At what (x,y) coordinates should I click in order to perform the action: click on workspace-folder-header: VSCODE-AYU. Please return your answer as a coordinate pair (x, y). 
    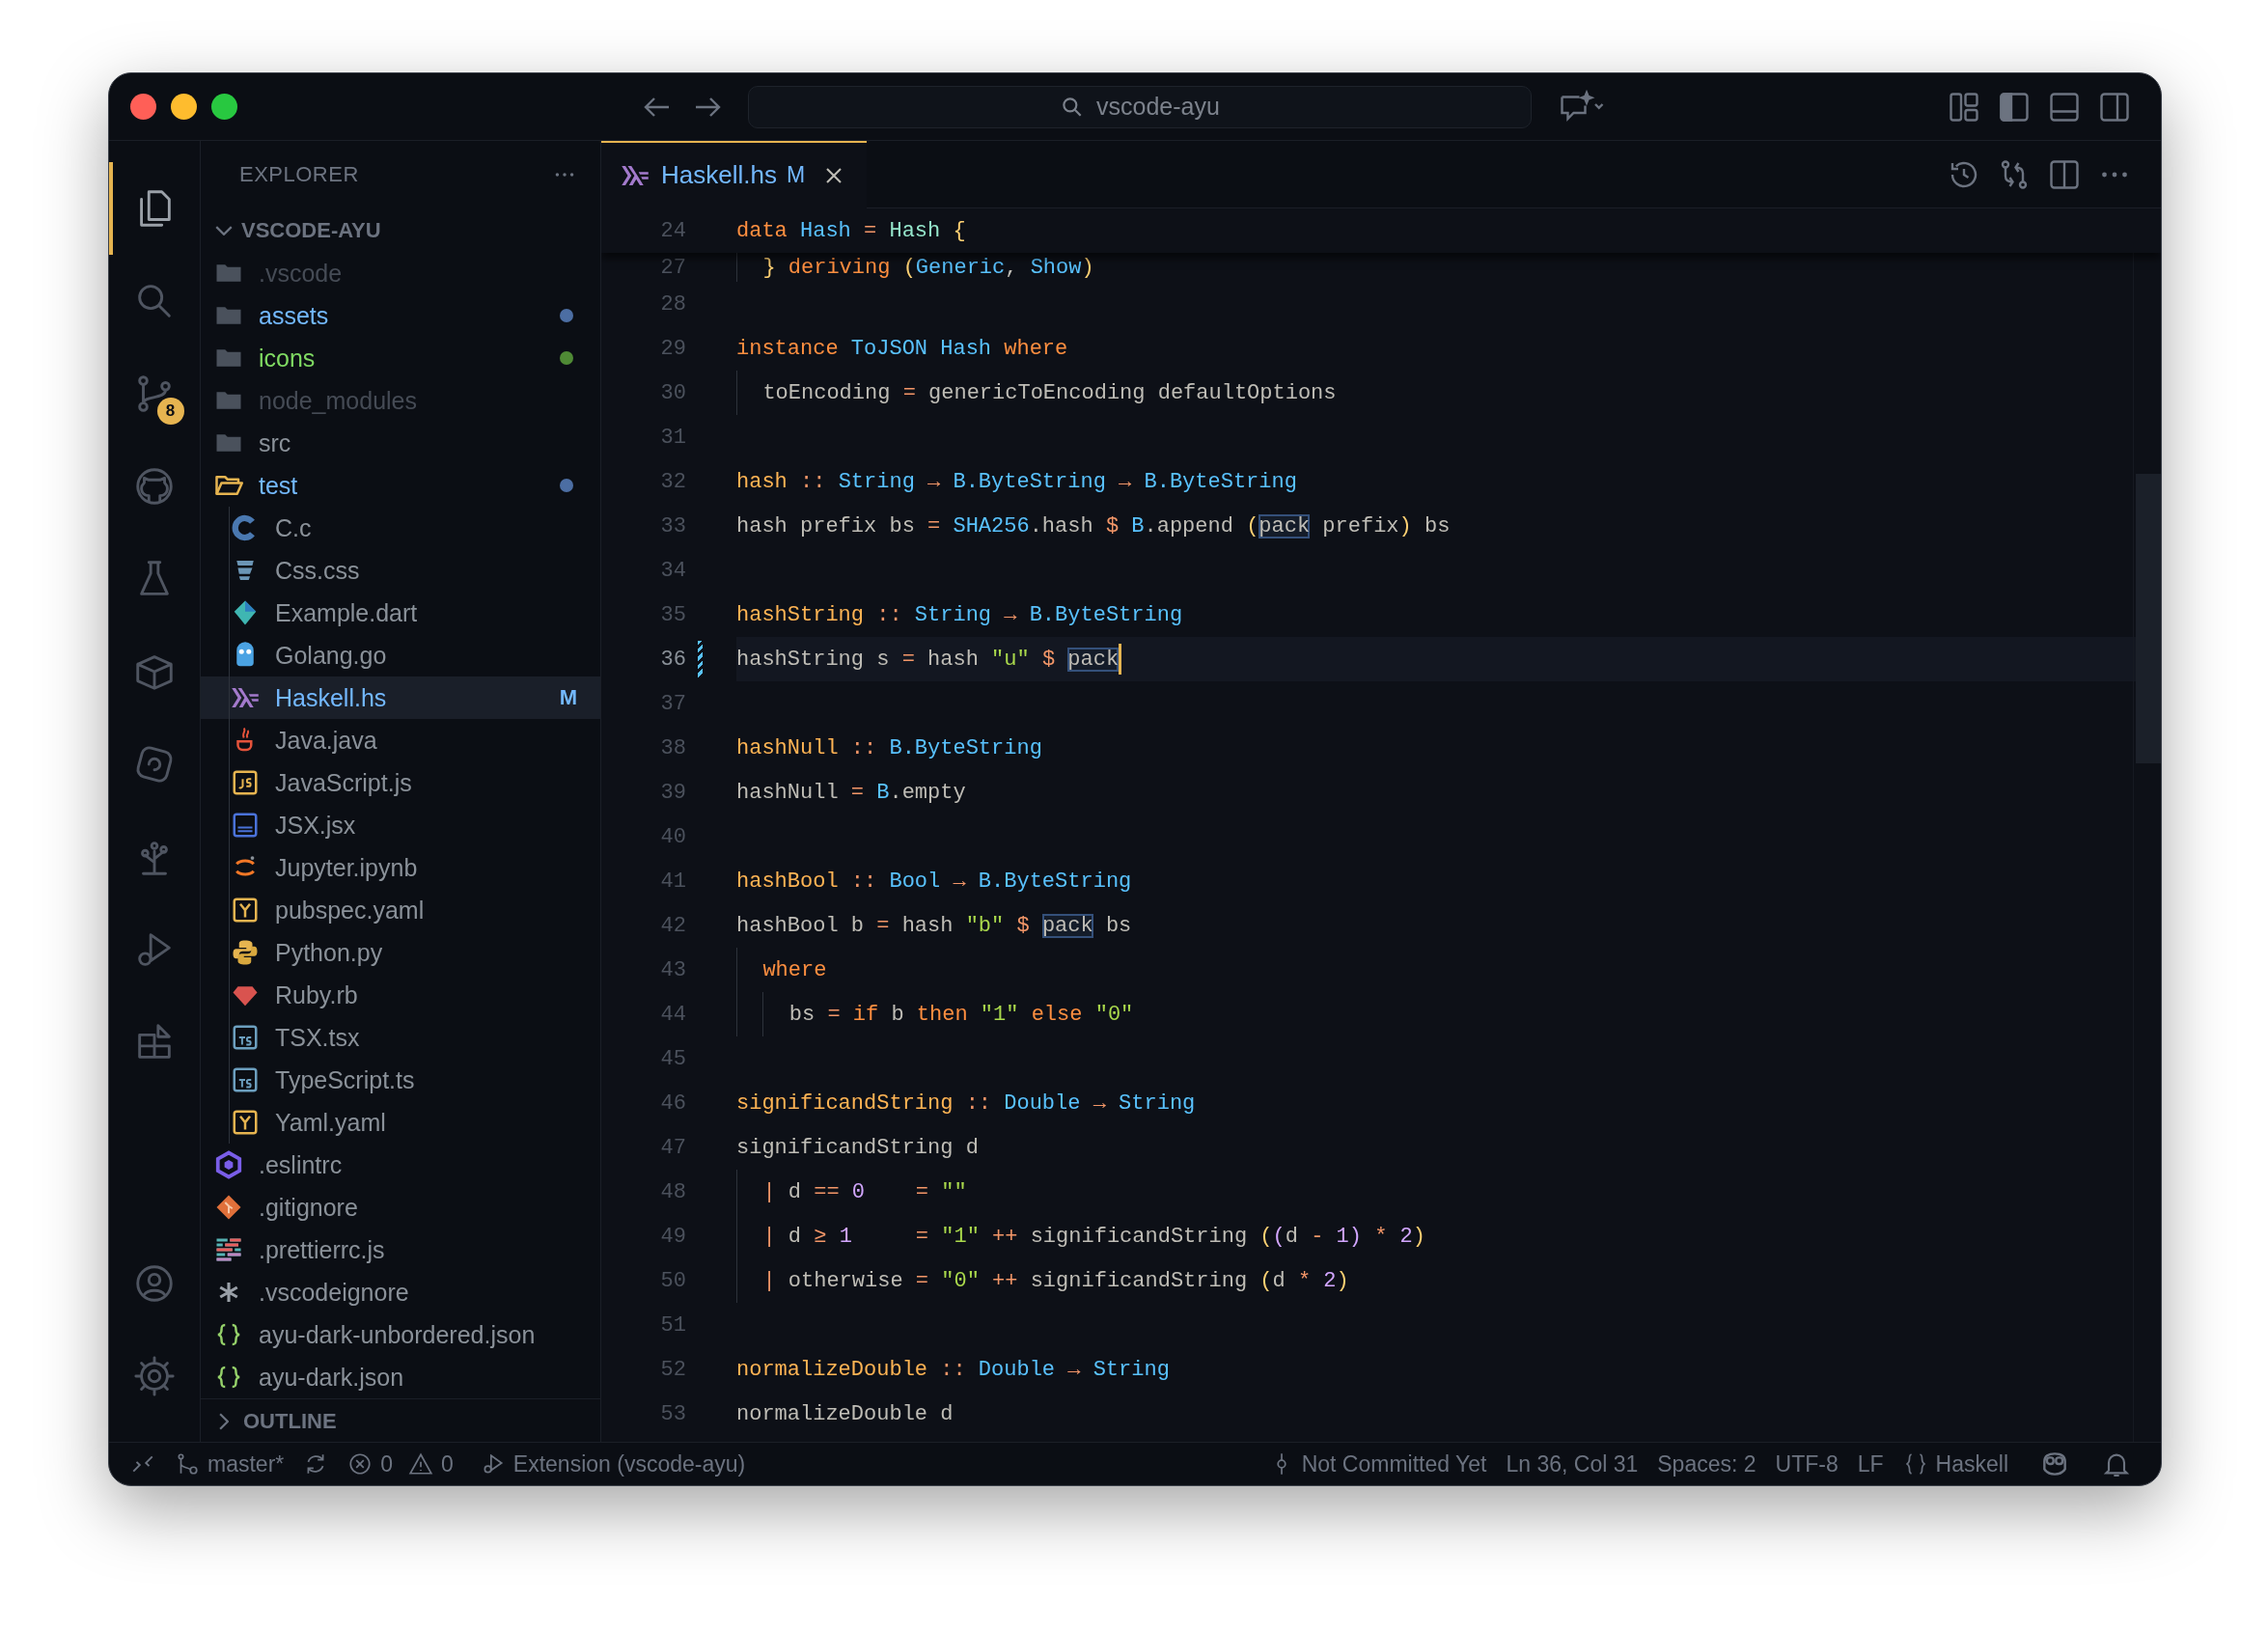
    Looking at the image, I should click on (400, 230).